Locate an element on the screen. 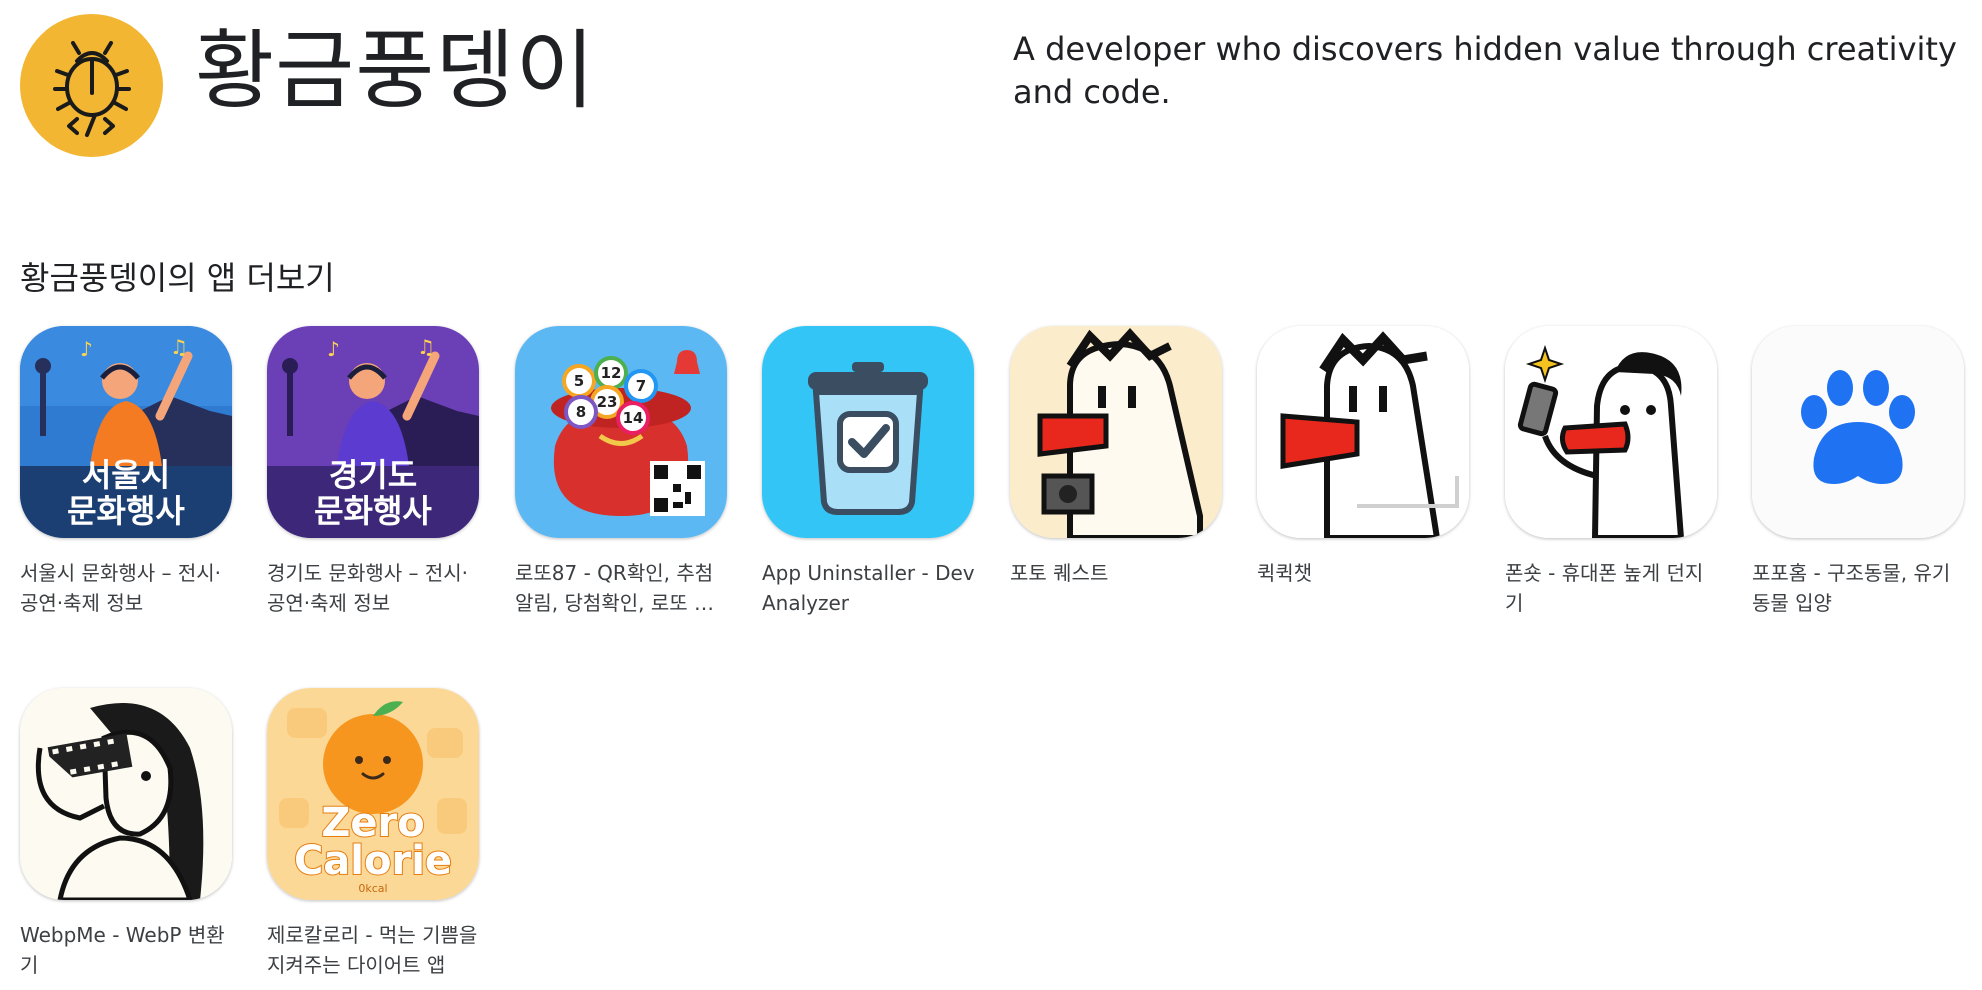  app-card-phone-shot: 폰숏 - 휴대폰 높게 던지기 is located at coordinates (1612, 472).